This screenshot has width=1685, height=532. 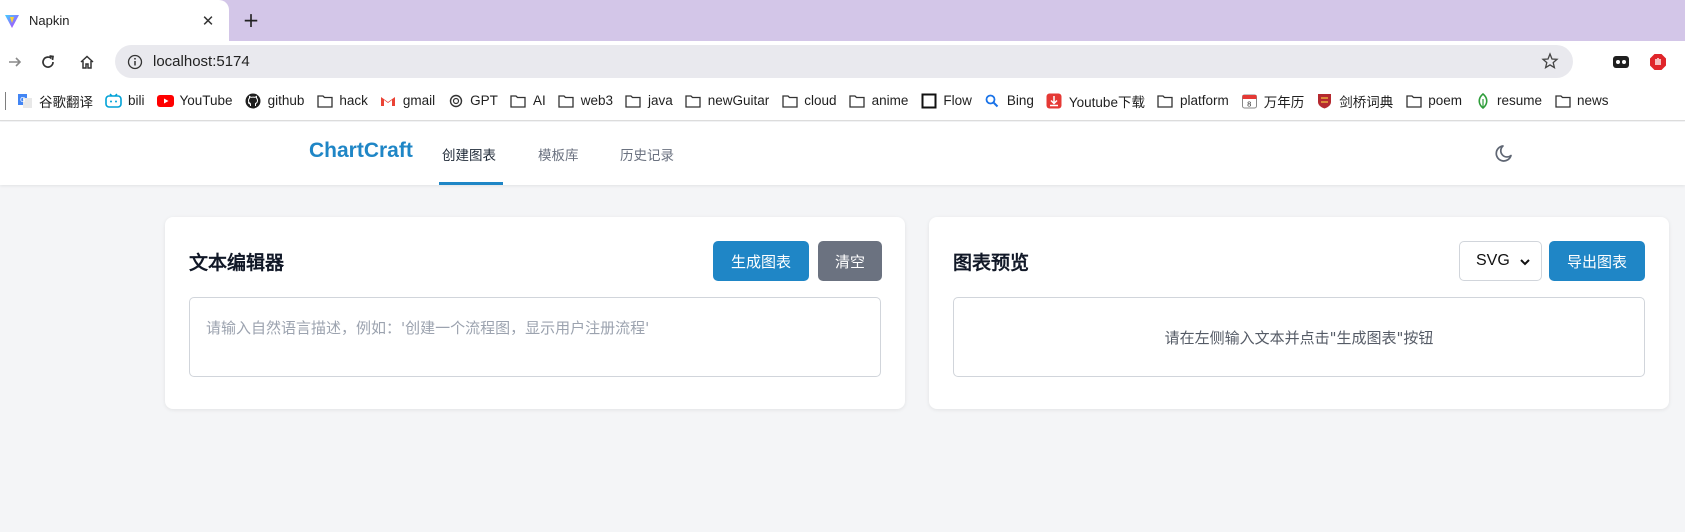 I want to click on bookmark-label: cloud, so click(x=820, y=100).